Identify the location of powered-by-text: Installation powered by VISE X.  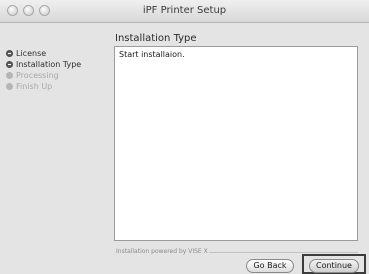
(162, 251).